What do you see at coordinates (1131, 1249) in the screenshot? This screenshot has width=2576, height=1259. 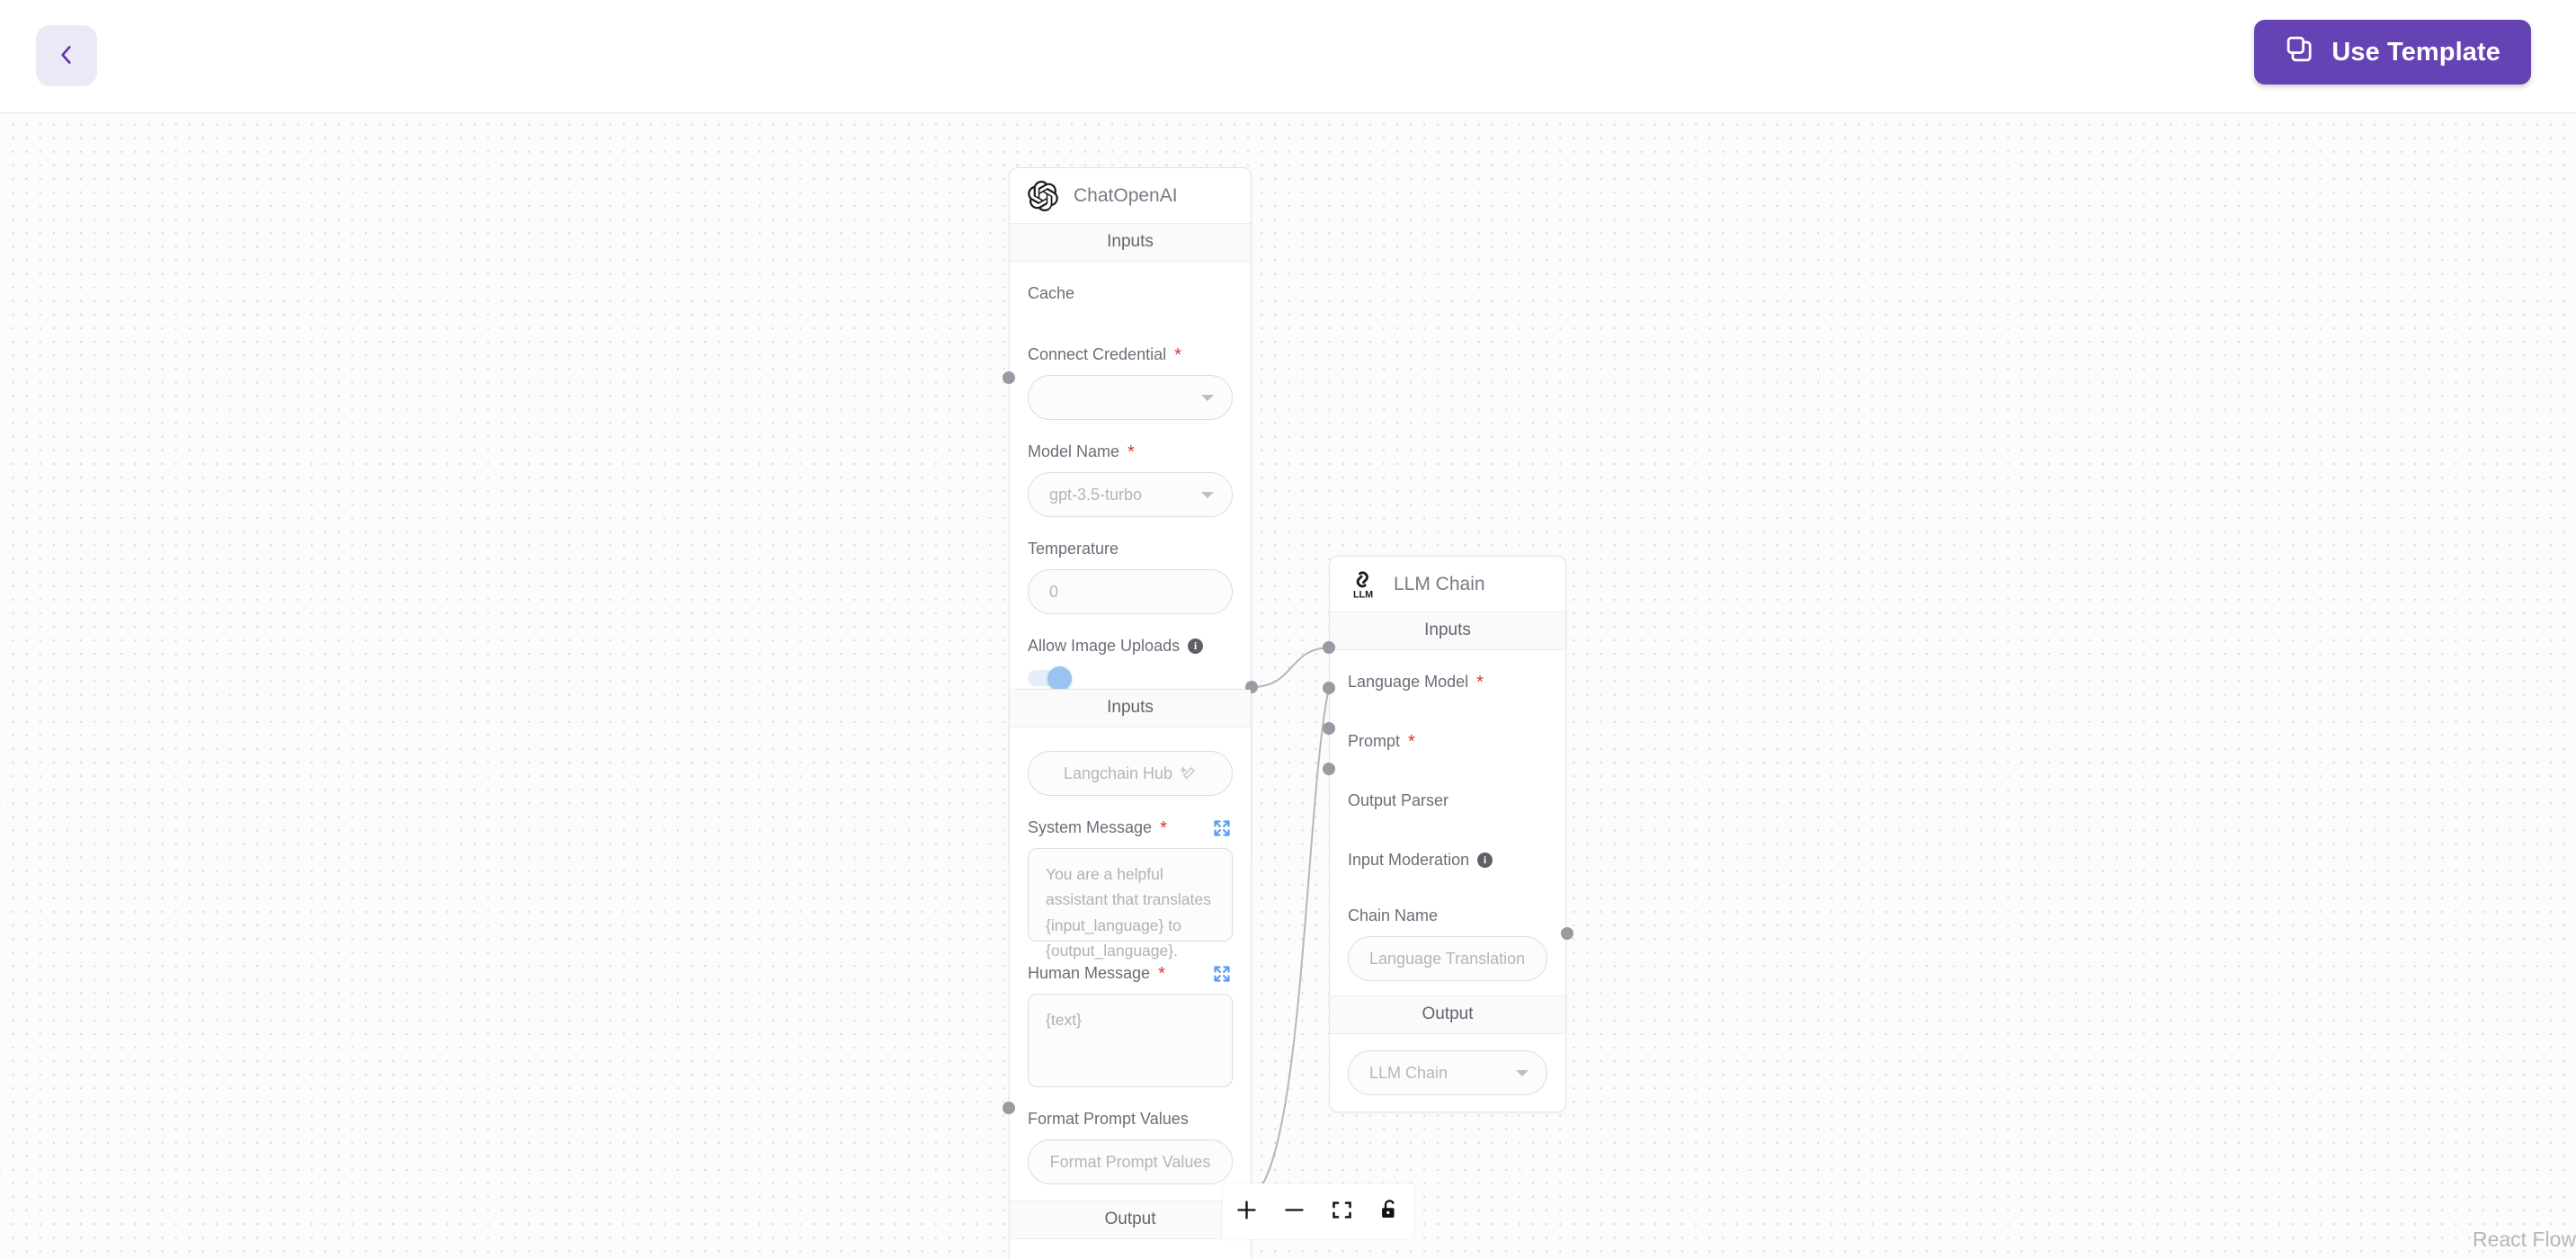 I see `output-prompttemplate-label: ChatPromptTemplate` at bounding box center [1131, 1249].